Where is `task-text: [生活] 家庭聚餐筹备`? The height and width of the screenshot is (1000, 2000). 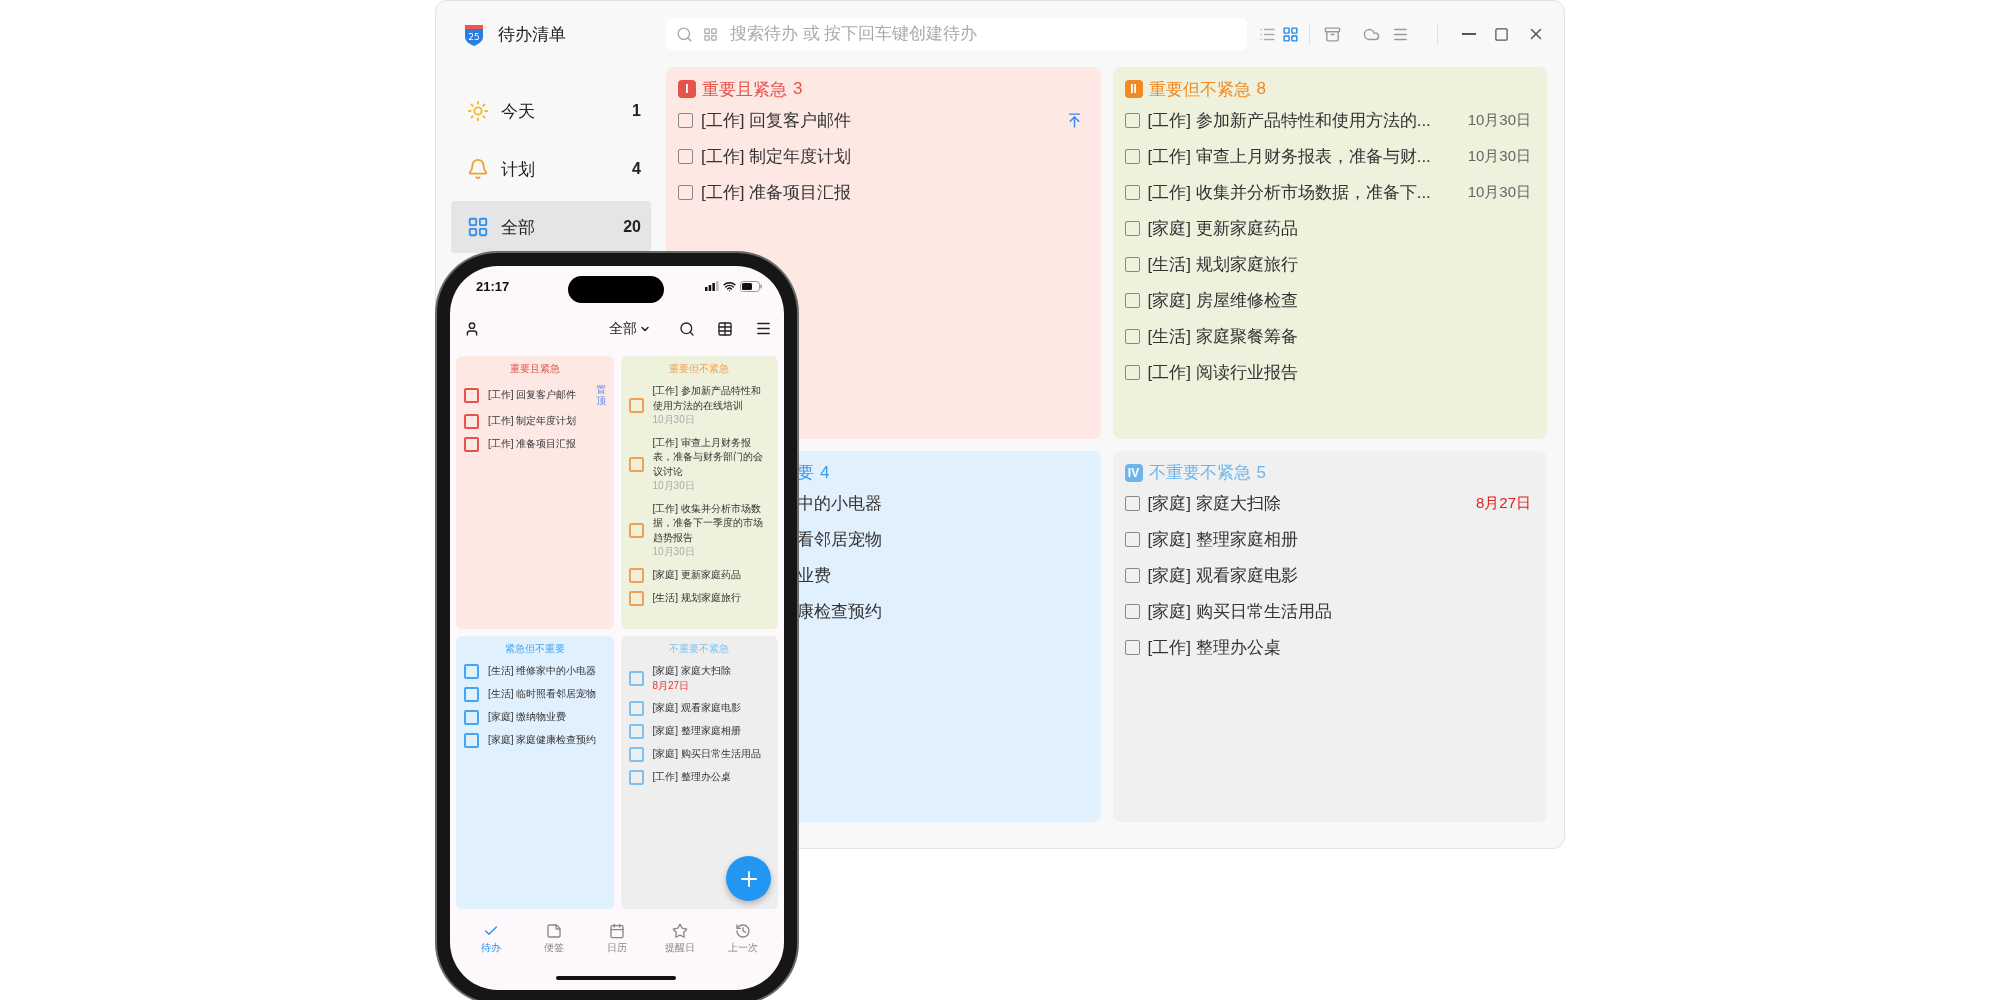 task-text: [生活] 家庭聚餐筹备 is located at coordinates (1341, 336).